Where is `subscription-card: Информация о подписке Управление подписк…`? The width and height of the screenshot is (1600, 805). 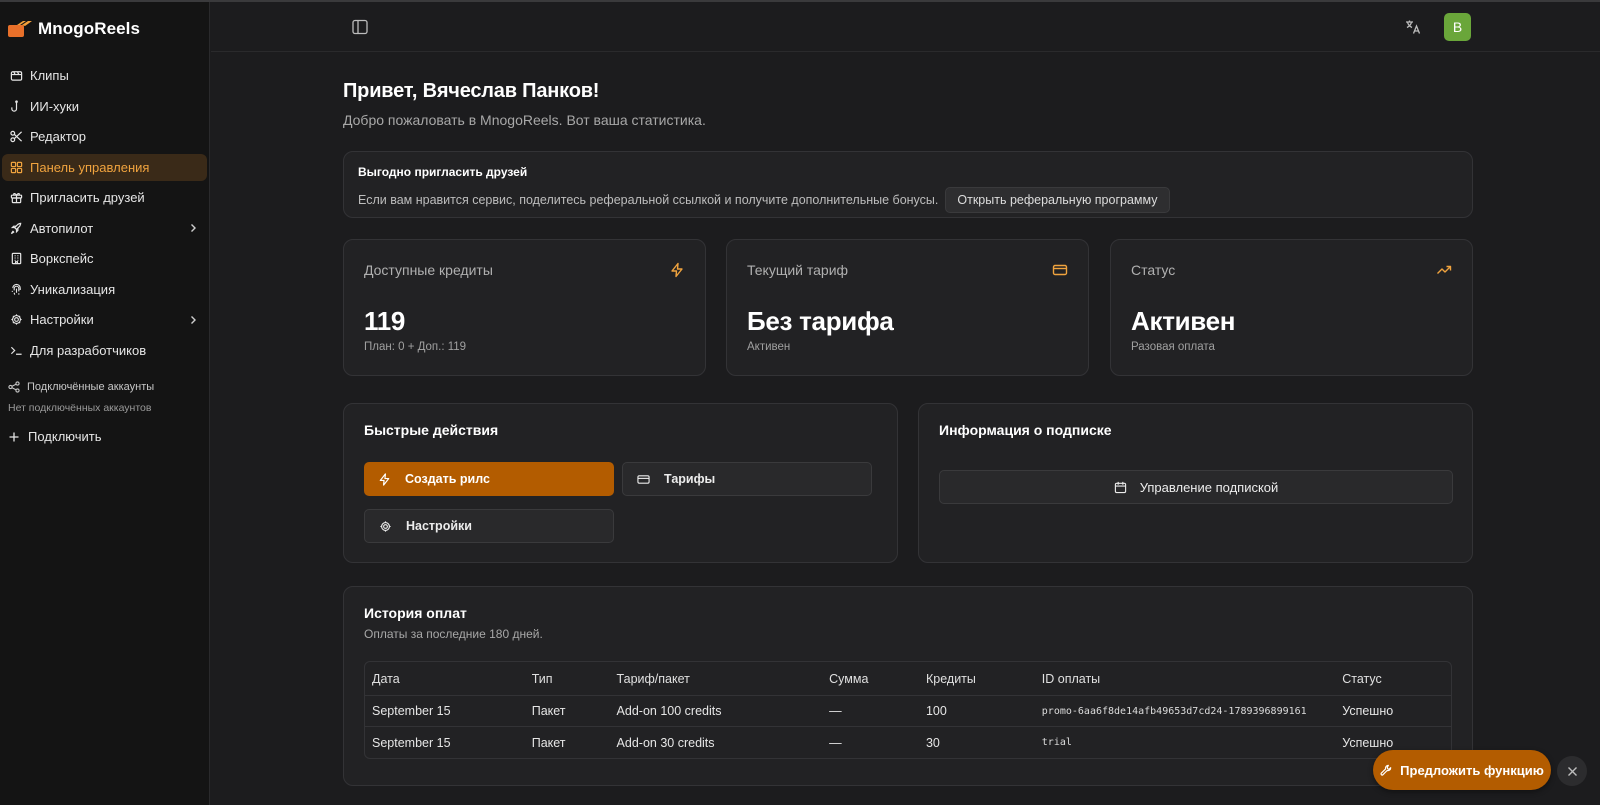 subscription-card: Информация о подписке Управление подписк… is located at coordinates (1195, 483).